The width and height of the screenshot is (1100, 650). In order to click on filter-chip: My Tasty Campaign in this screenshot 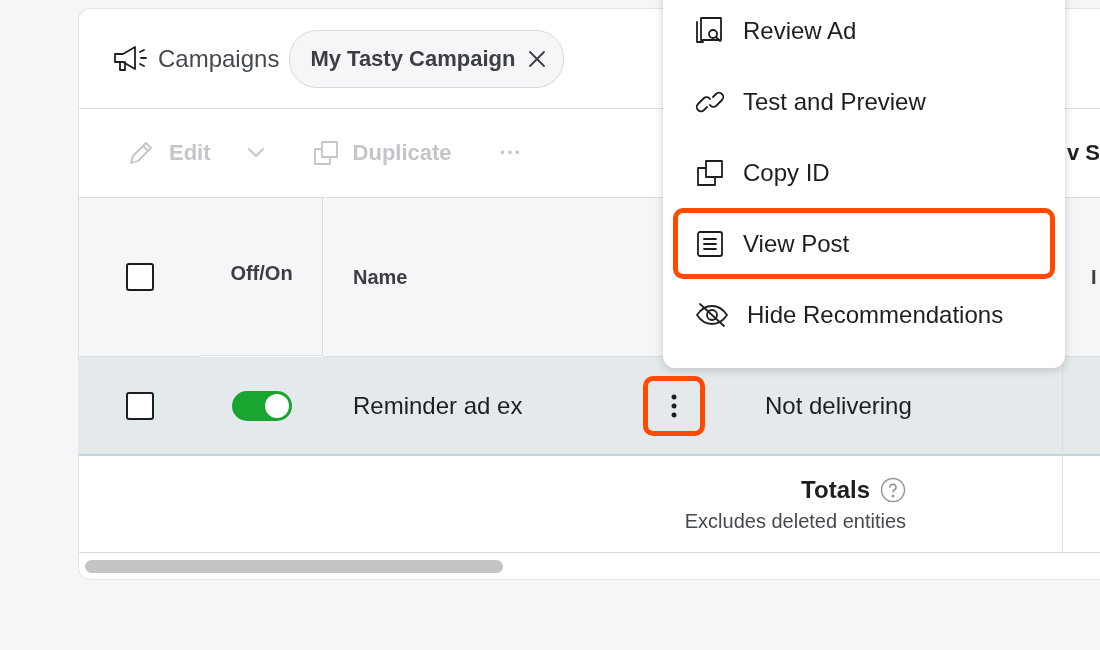, I will do `click(427, 58)`.